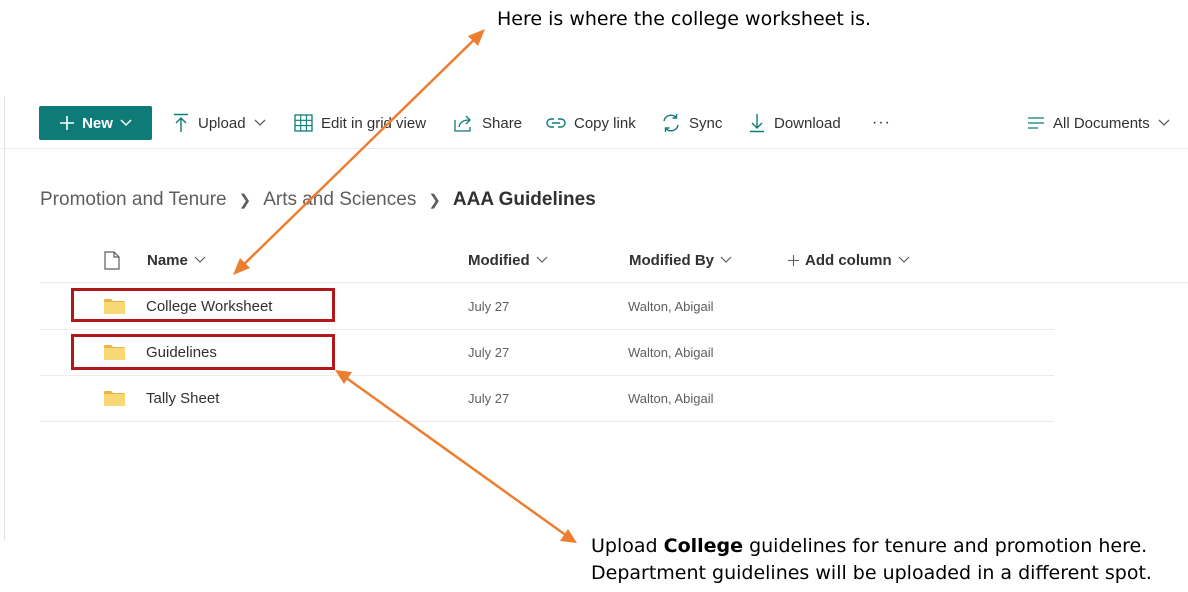  Describe the element at coordinates (343, 377) in the screenshot. I see `arrowhead-bottom-up` at that location.